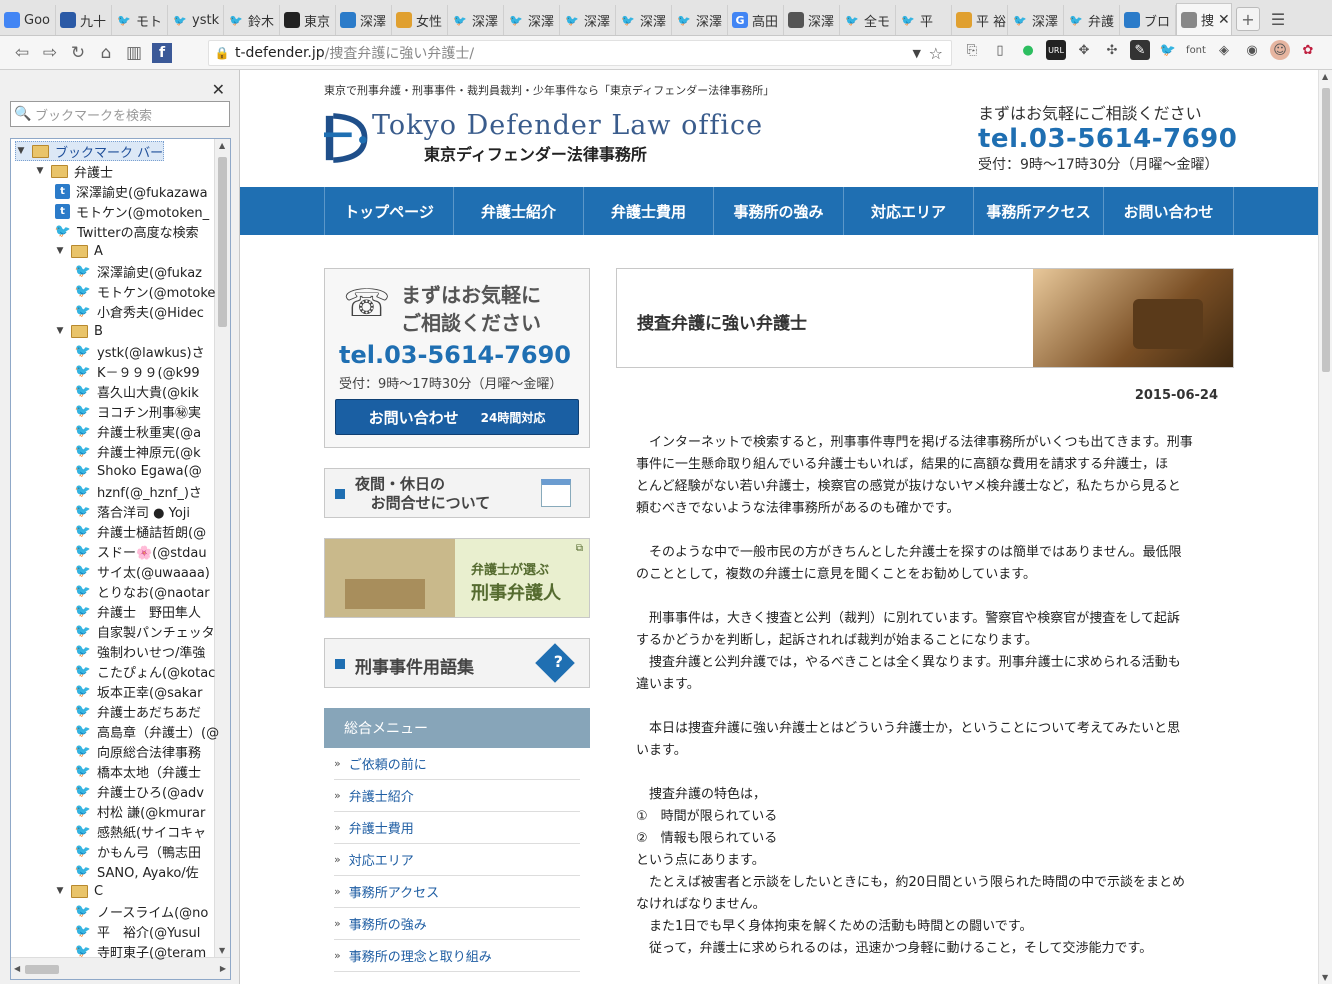  Describe the element at coordinates (1204, 19) in the screenshot. I see `tab-21: 捜 ✕` at that location.